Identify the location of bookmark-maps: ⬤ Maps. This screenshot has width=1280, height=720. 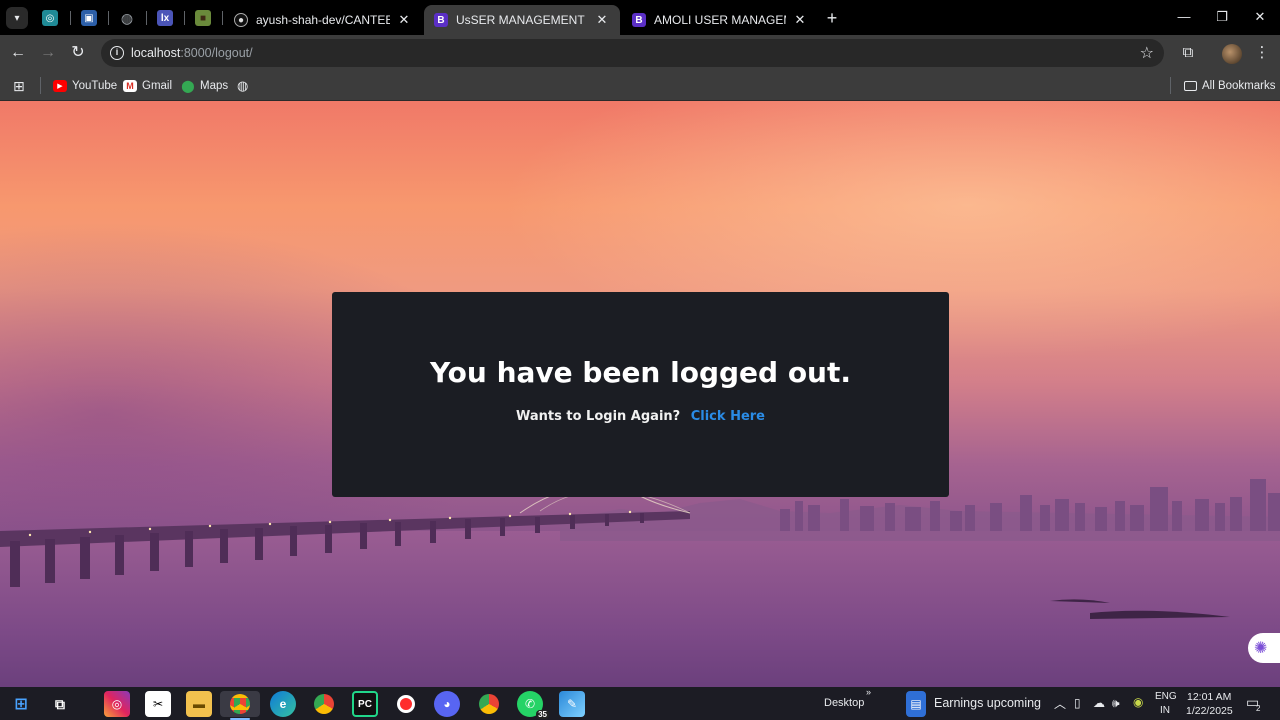
(204, 86).